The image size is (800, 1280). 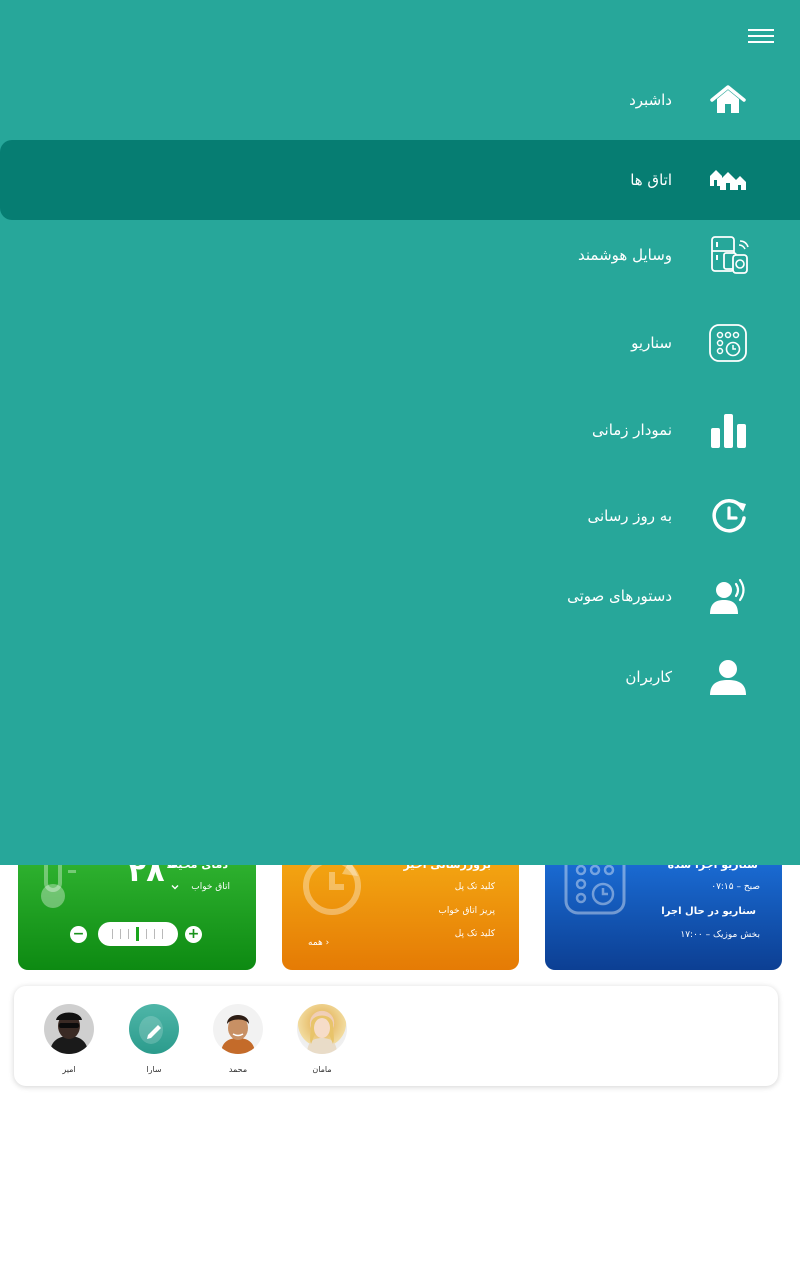 I want to click on menu-item-dashboard: داشبرد, so click(x=400, y=100).